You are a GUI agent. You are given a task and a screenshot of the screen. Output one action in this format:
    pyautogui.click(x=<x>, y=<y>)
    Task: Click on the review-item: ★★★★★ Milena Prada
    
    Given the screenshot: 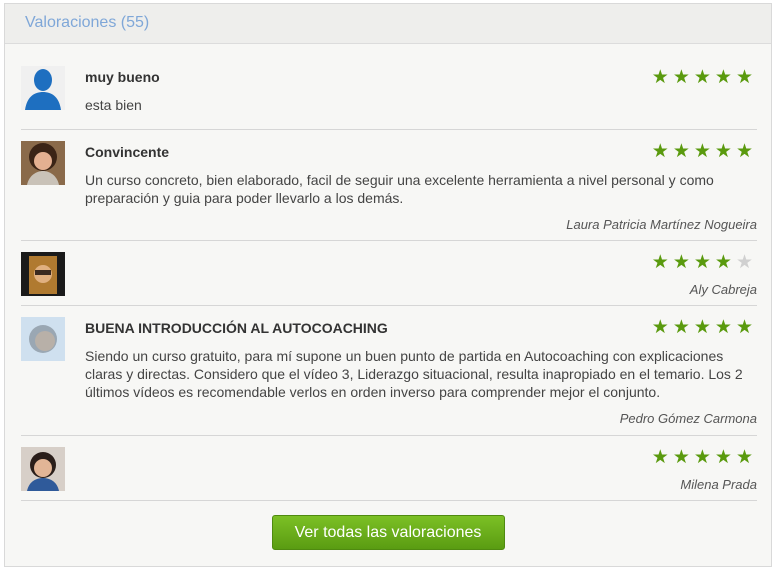 What is the action you would take?
    pyautogui.click(x=389, y=468)
    